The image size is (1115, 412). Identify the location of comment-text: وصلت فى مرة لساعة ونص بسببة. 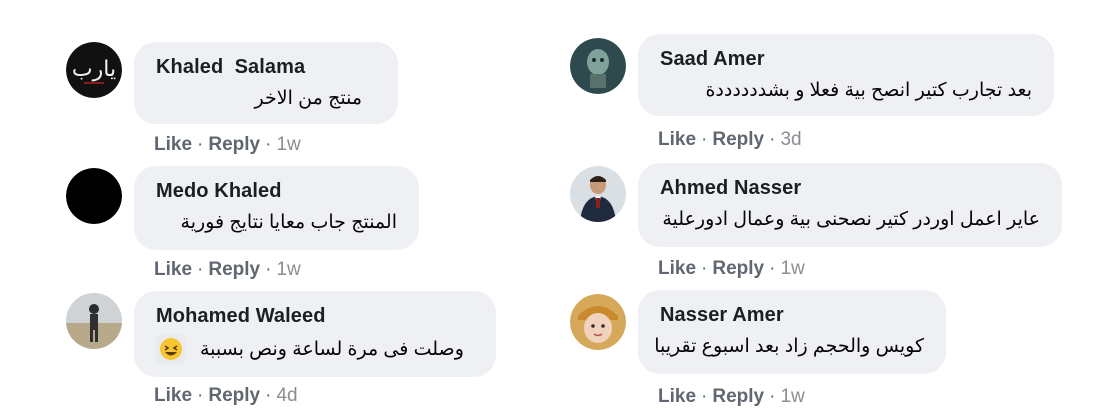
(332, 349).